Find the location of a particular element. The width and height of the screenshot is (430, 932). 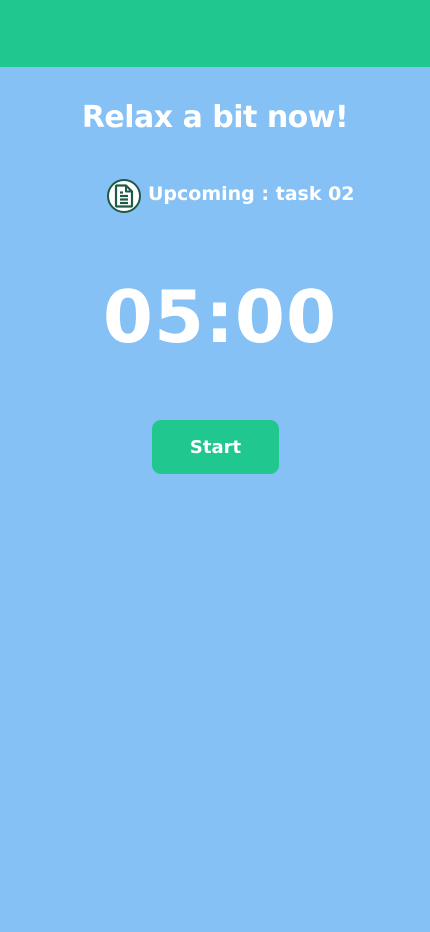

upcoming-task: Upcoming : task 02 is located at coordinates (231, 196).